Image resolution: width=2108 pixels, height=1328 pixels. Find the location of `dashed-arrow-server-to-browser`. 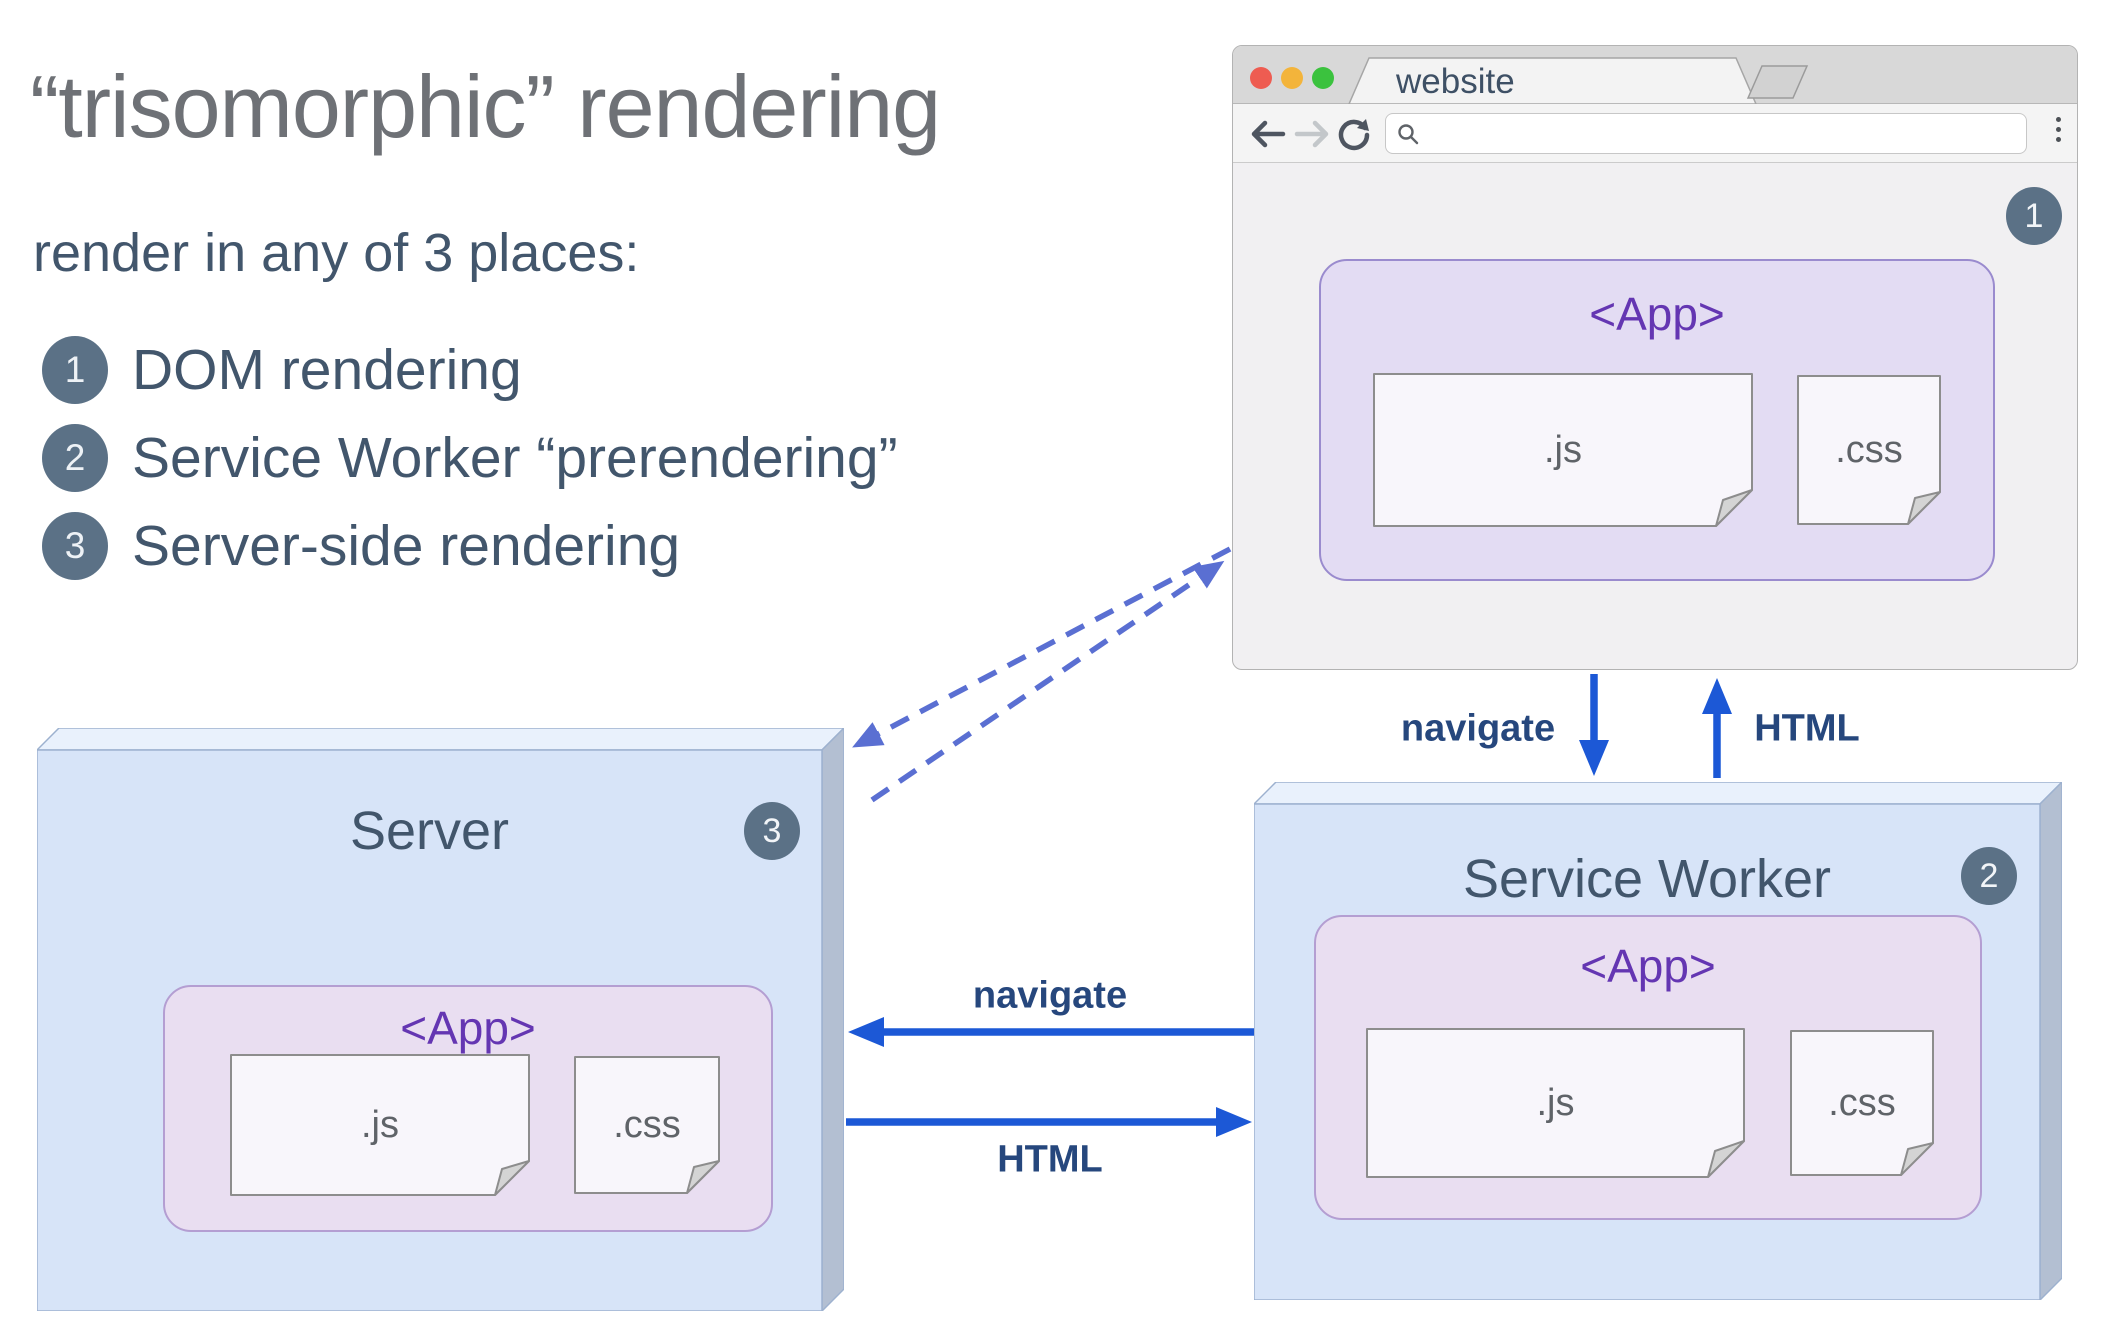

dashed-arrow-server-to-browser is located at coordinates (1047, 681).